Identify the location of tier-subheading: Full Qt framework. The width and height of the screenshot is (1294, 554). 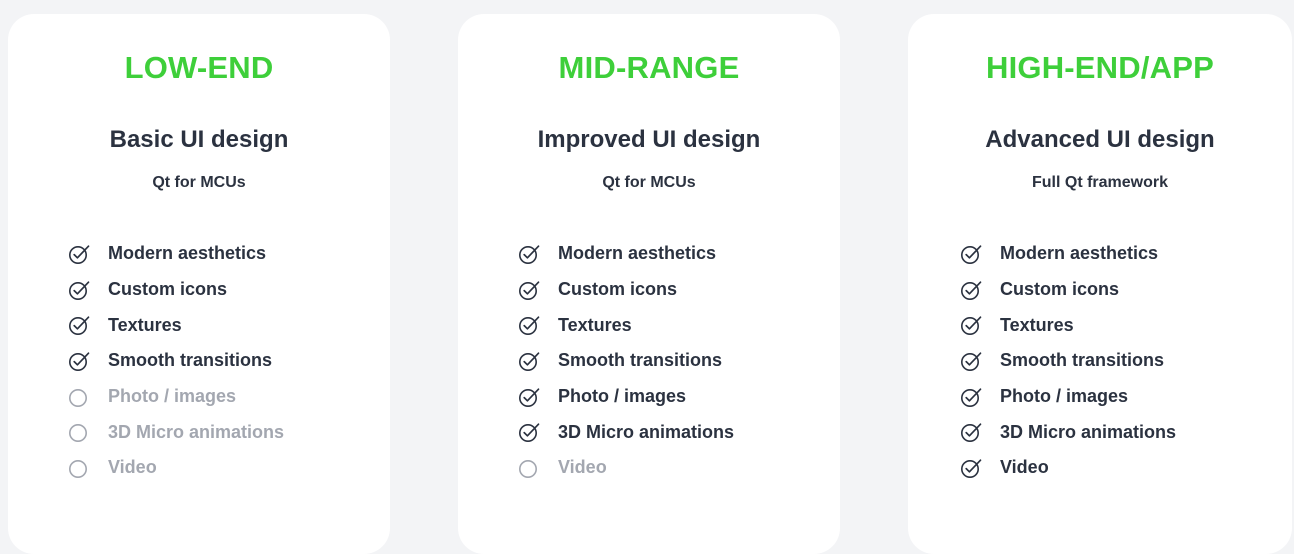
(1100, 182).